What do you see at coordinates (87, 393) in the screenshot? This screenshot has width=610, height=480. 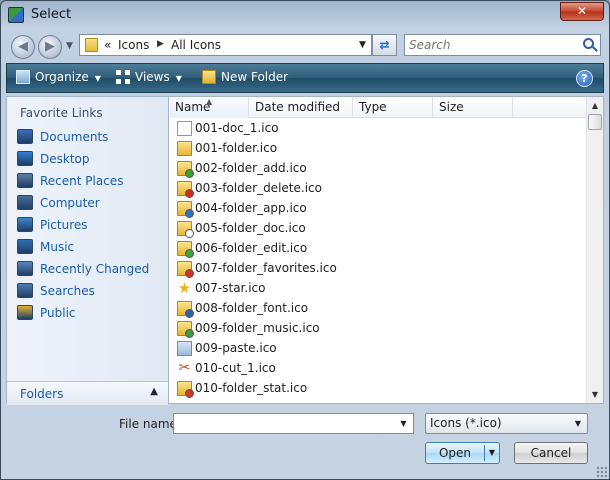 I see `folders-toggle: Folders ▲` at bounding box center [87, 393].